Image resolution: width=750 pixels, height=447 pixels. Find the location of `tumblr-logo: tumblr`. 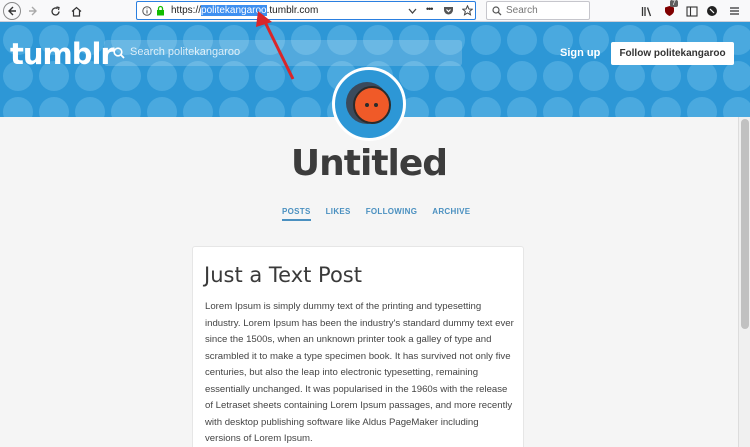

tumblr-logo: tumblr is located at coordinates (62, 54).